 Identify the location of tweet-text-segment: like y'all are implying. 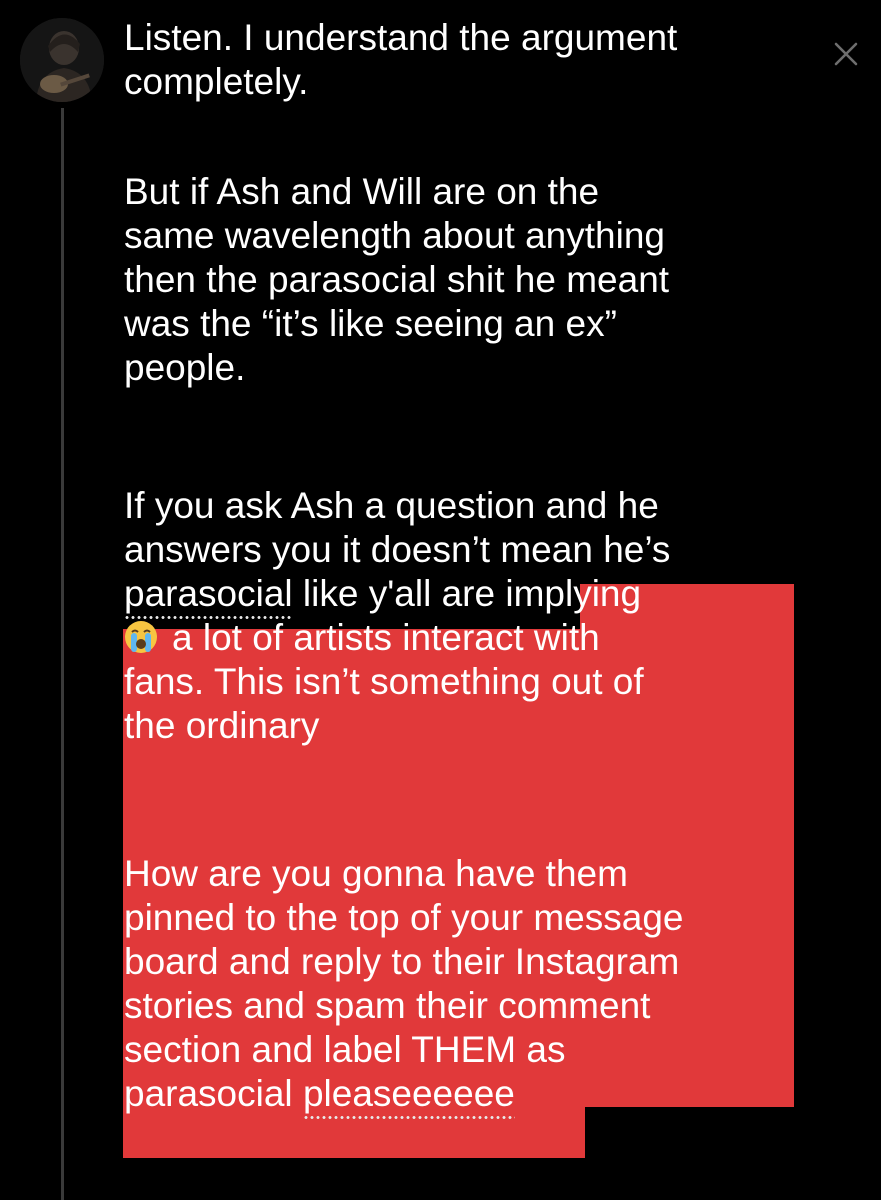
(467, 593).